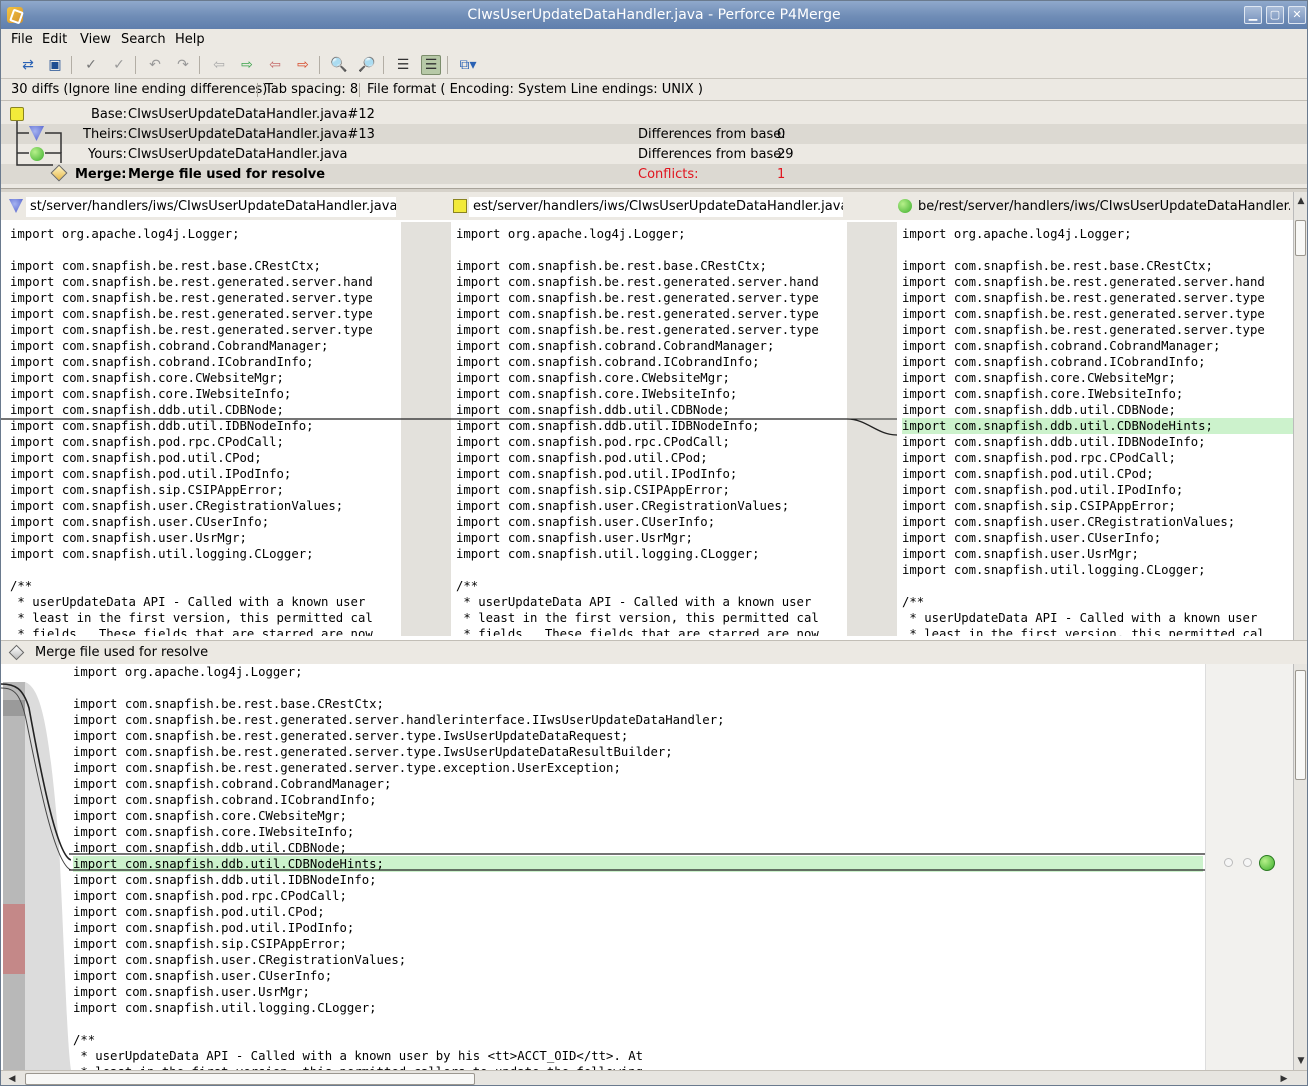 Image resolution: width=1308 pixels, height=1086 pixels. Describe the element at coordinates (781, 174) in the screenshot. I see `conflicts-count: 1` at that location.